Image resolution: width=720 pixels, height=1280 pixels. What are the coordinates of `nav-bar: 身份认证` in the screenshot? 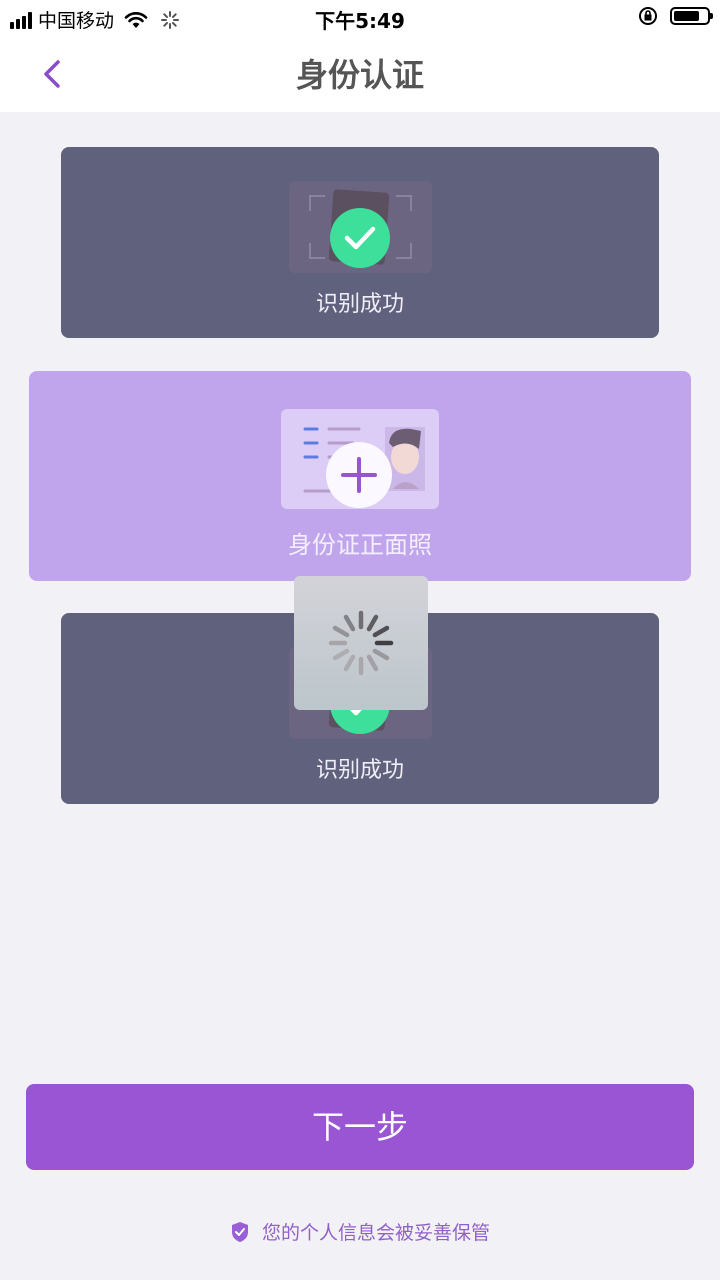 It's located at (360, 74).